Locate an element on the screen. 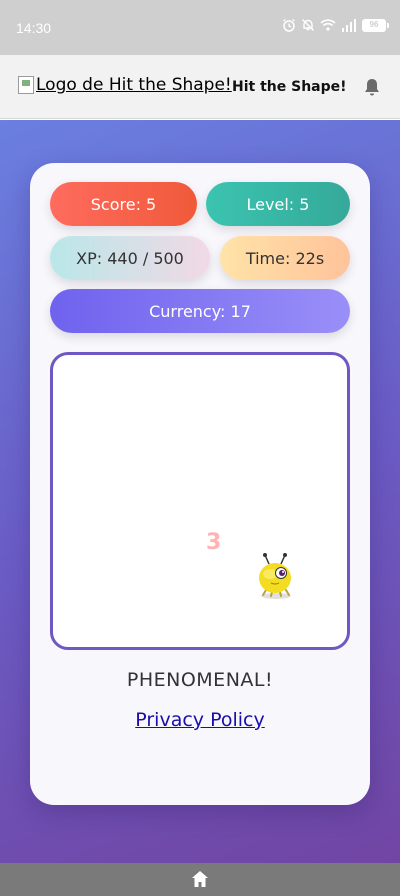 Image resolution: width=400 pixels, height=896 pixels. xp-badge: XP: 440 / 500 is located at coordinates (130, 258).